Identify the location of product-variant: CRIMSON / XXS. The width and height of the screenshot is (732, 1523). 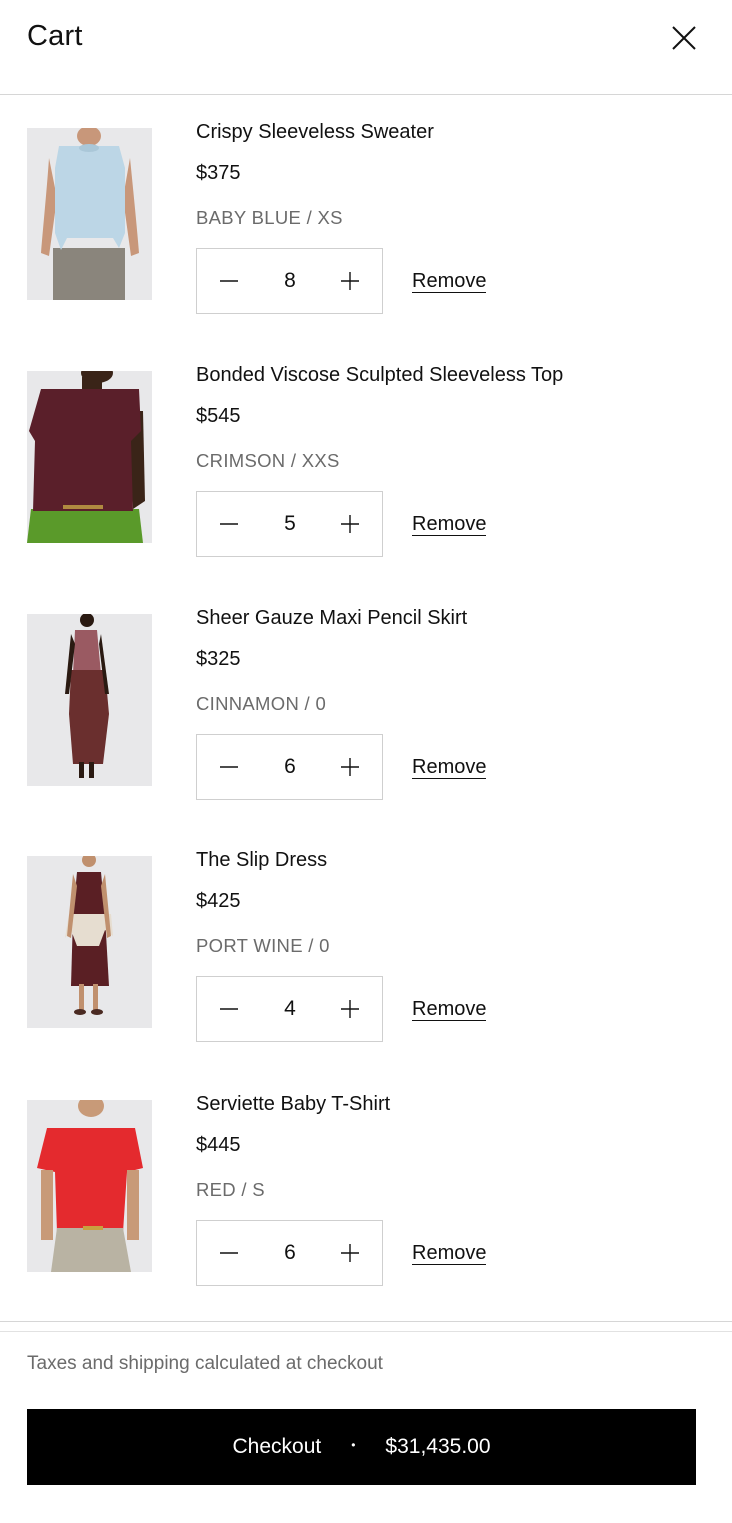
(268, 460).